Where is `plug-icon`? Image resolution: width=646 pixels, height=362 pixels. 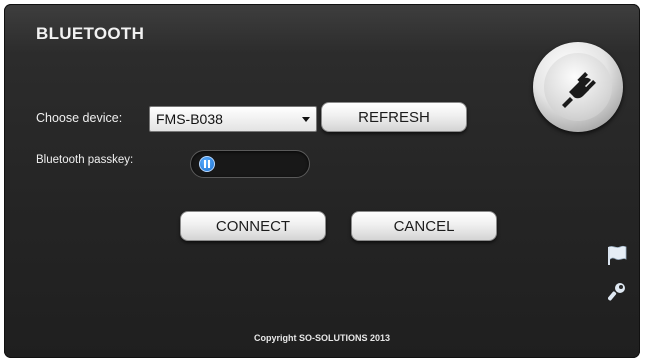 plug-icon is located at coordinates (579, 90).